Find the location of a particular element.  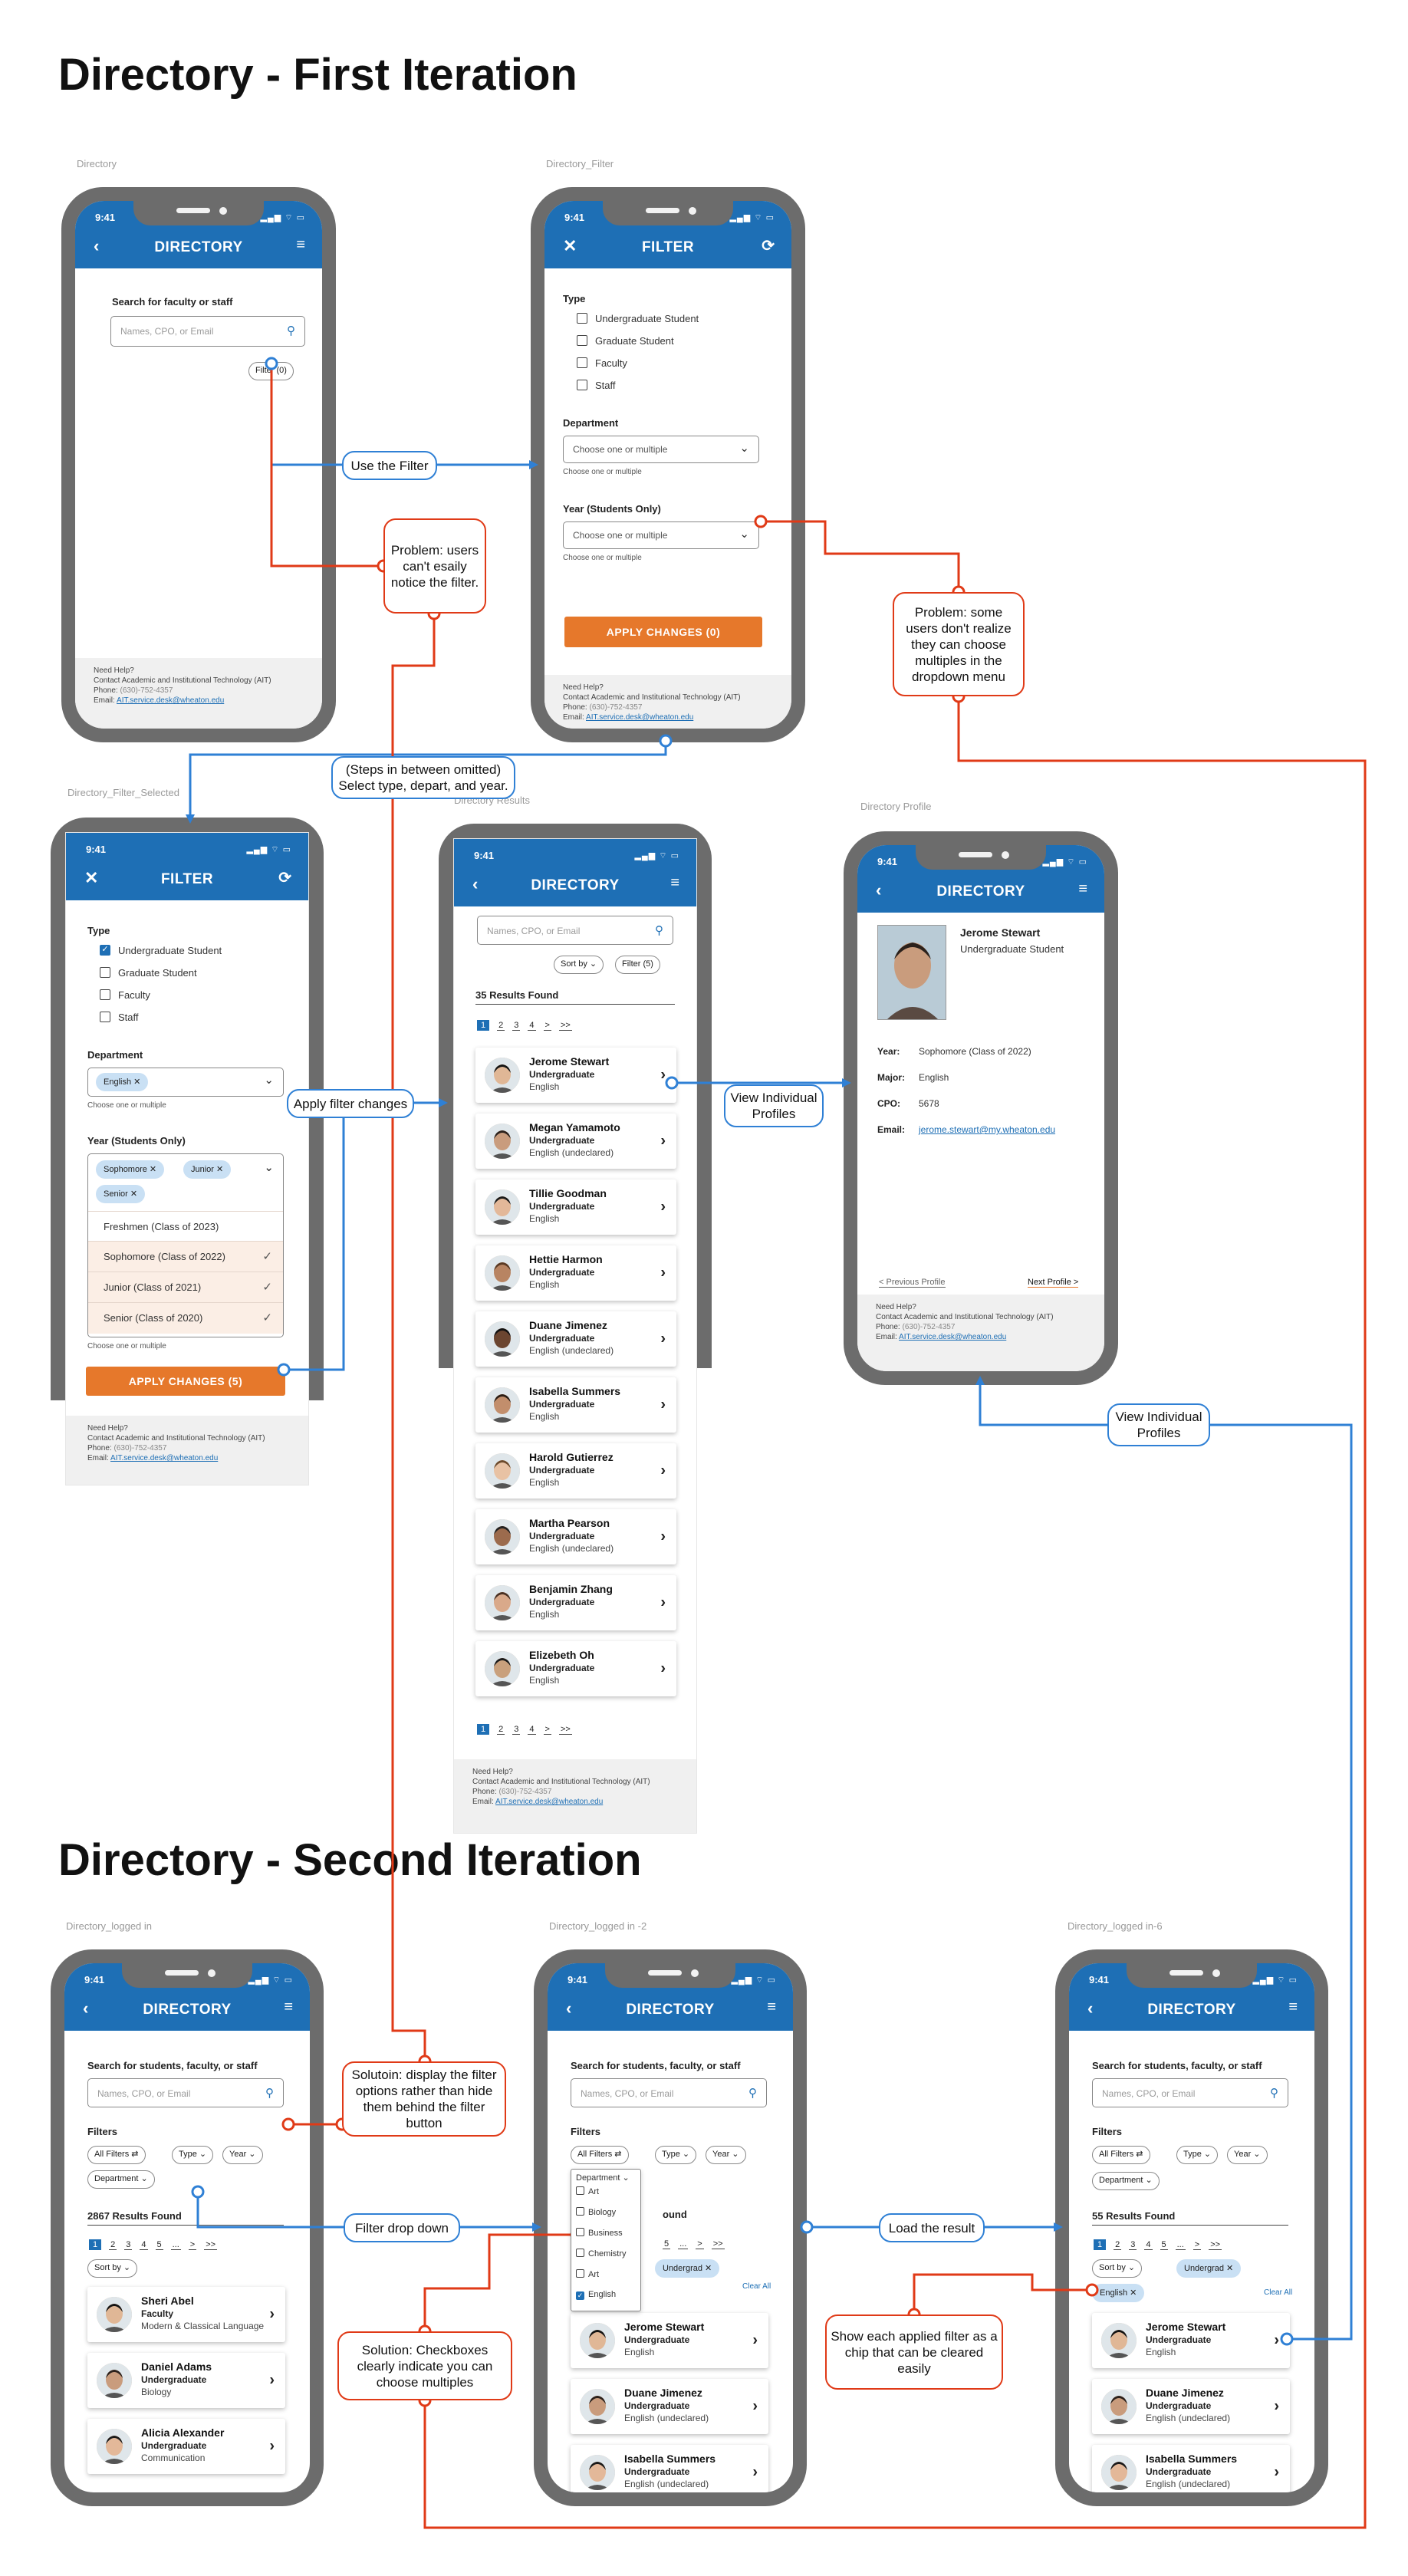

department-option: Art is located at coordinates (587, 2191).